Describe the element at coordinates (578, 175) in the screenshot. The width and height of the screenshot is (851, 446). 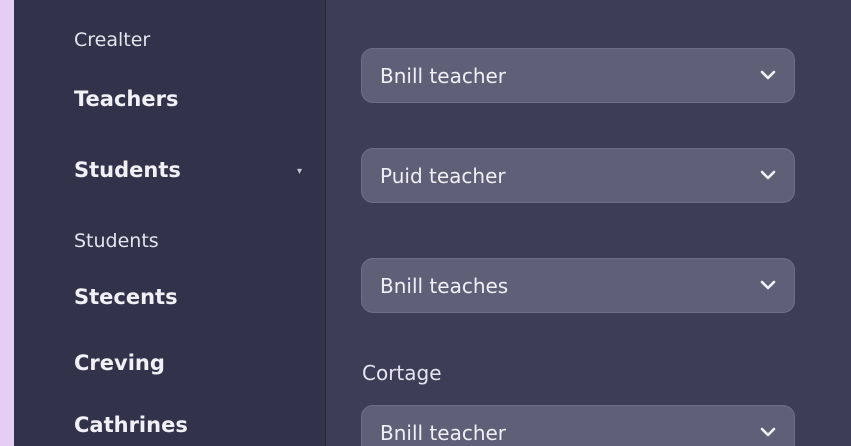
I see `teacher-select-2: Puid teacher` at that location.